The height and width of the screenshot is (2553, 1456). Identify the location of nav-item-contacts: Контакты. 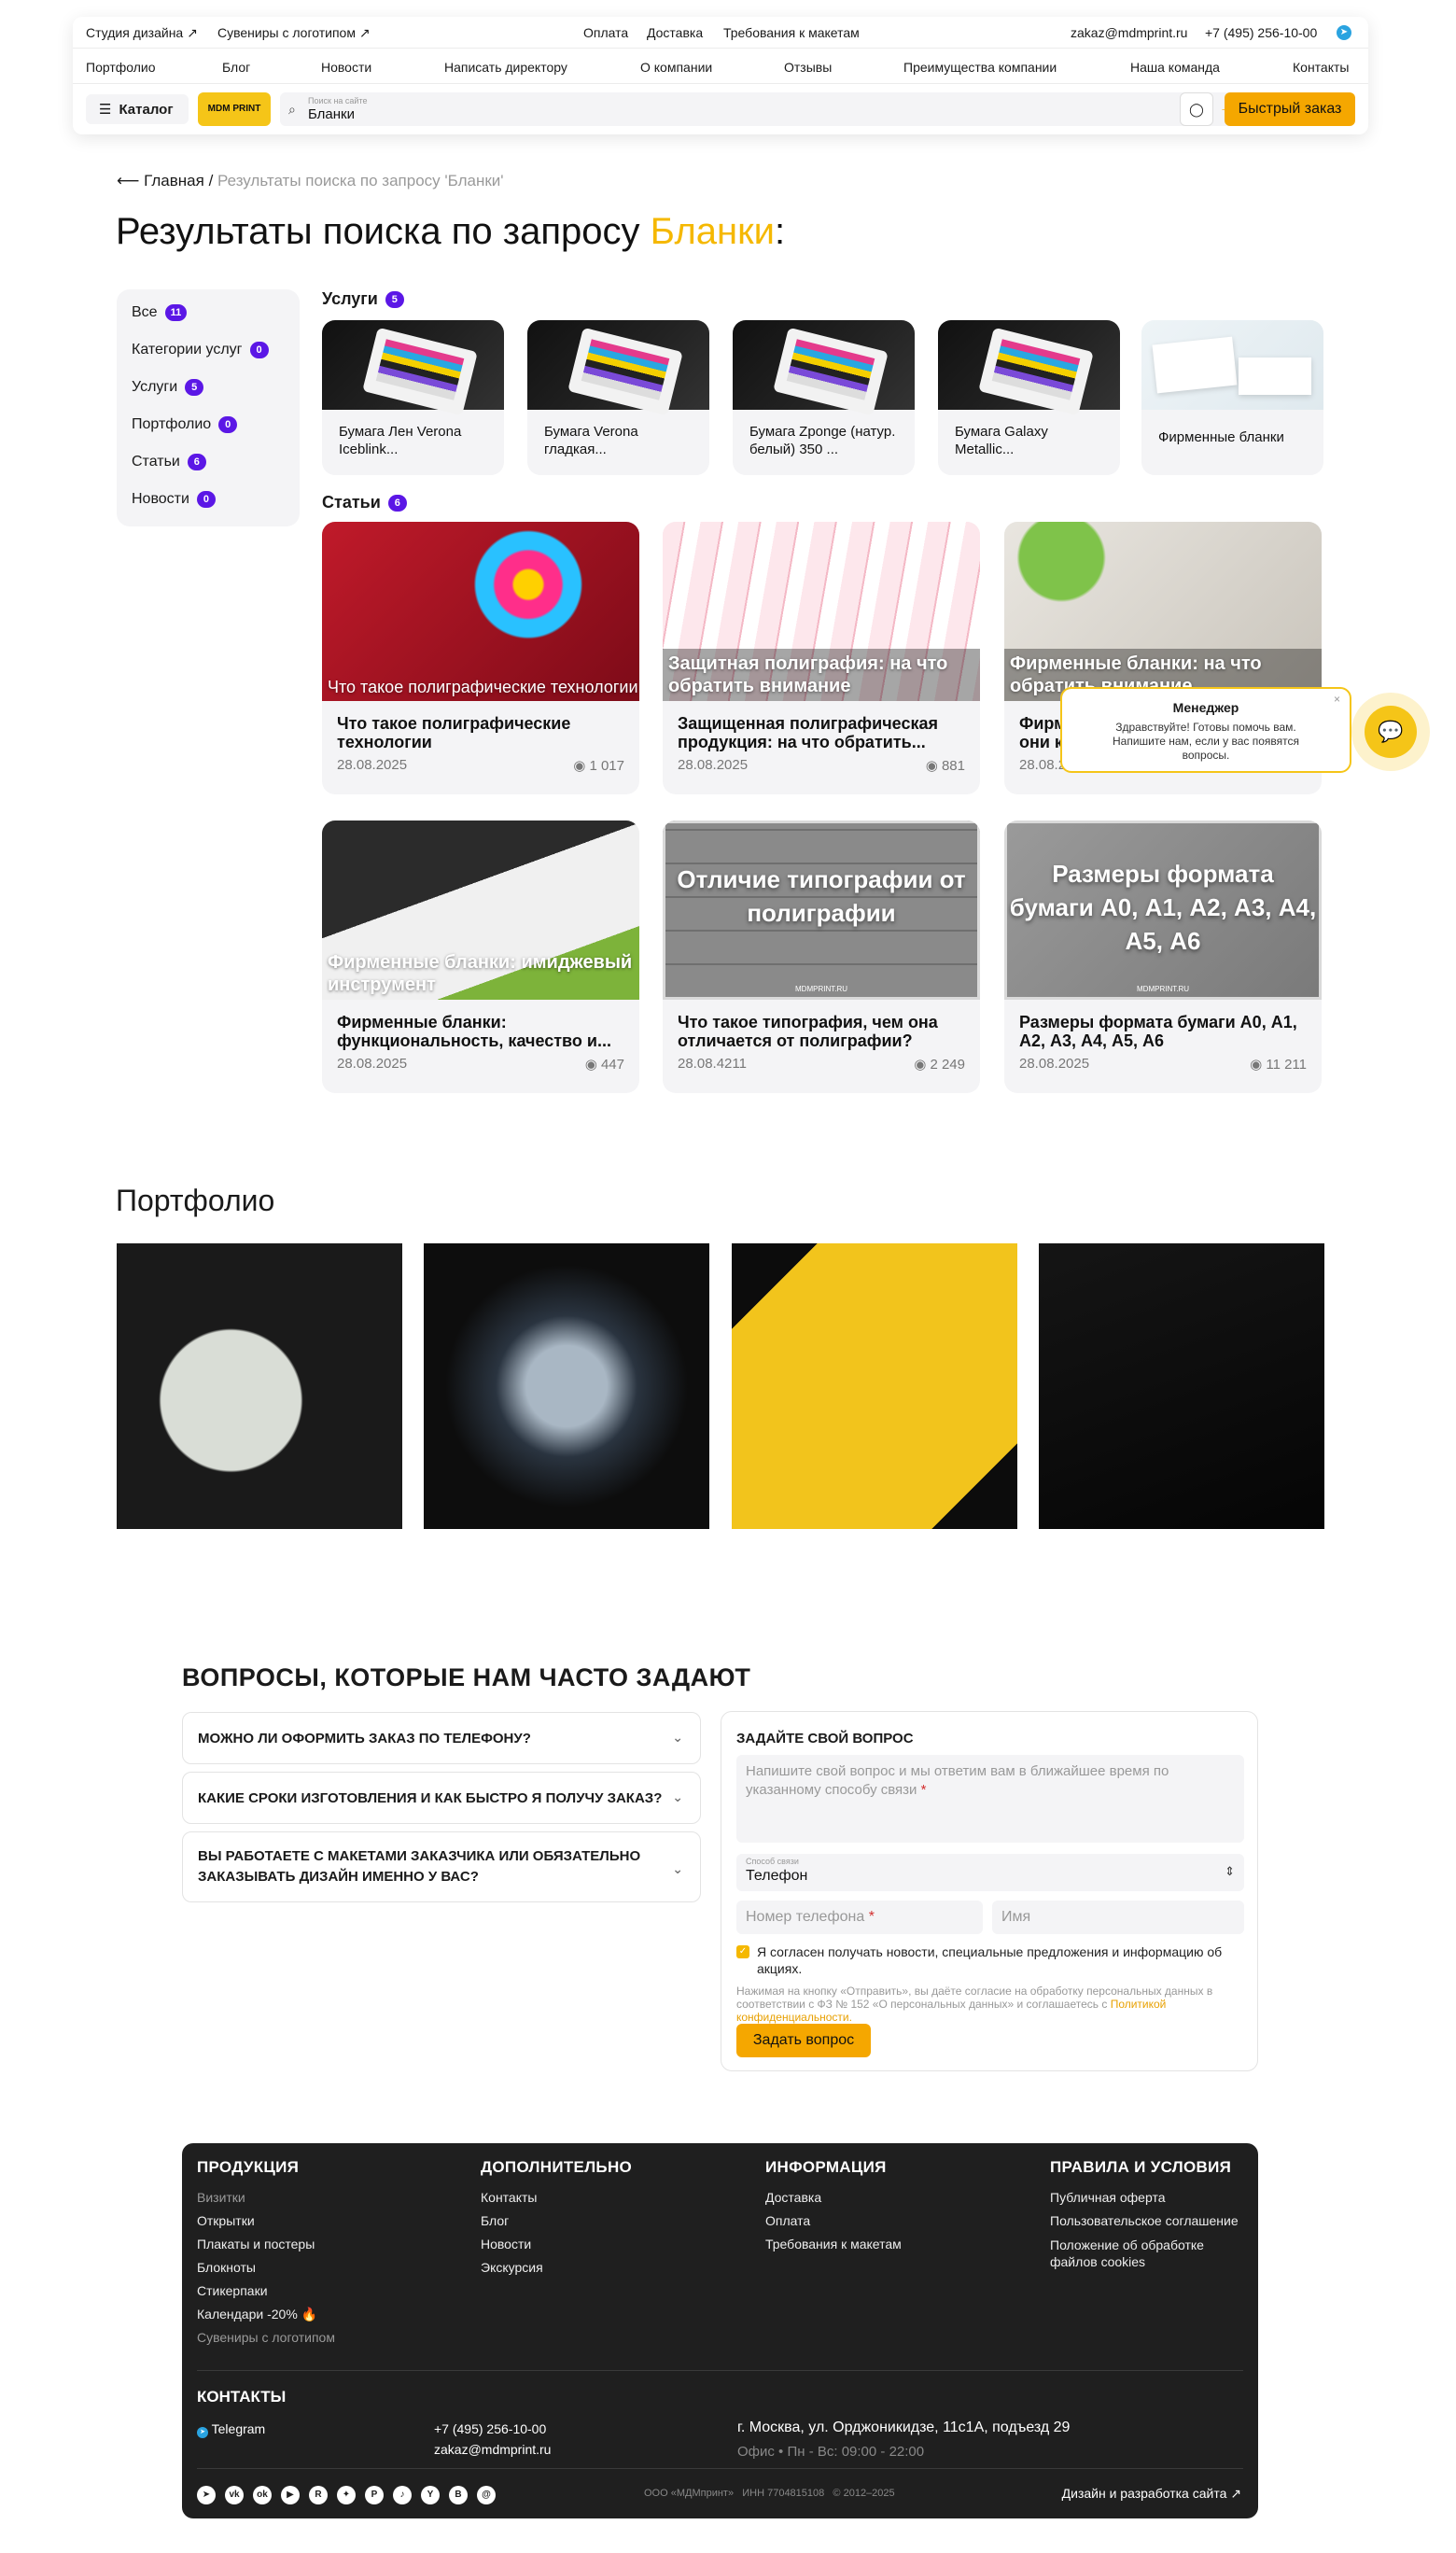
(1321, 67).